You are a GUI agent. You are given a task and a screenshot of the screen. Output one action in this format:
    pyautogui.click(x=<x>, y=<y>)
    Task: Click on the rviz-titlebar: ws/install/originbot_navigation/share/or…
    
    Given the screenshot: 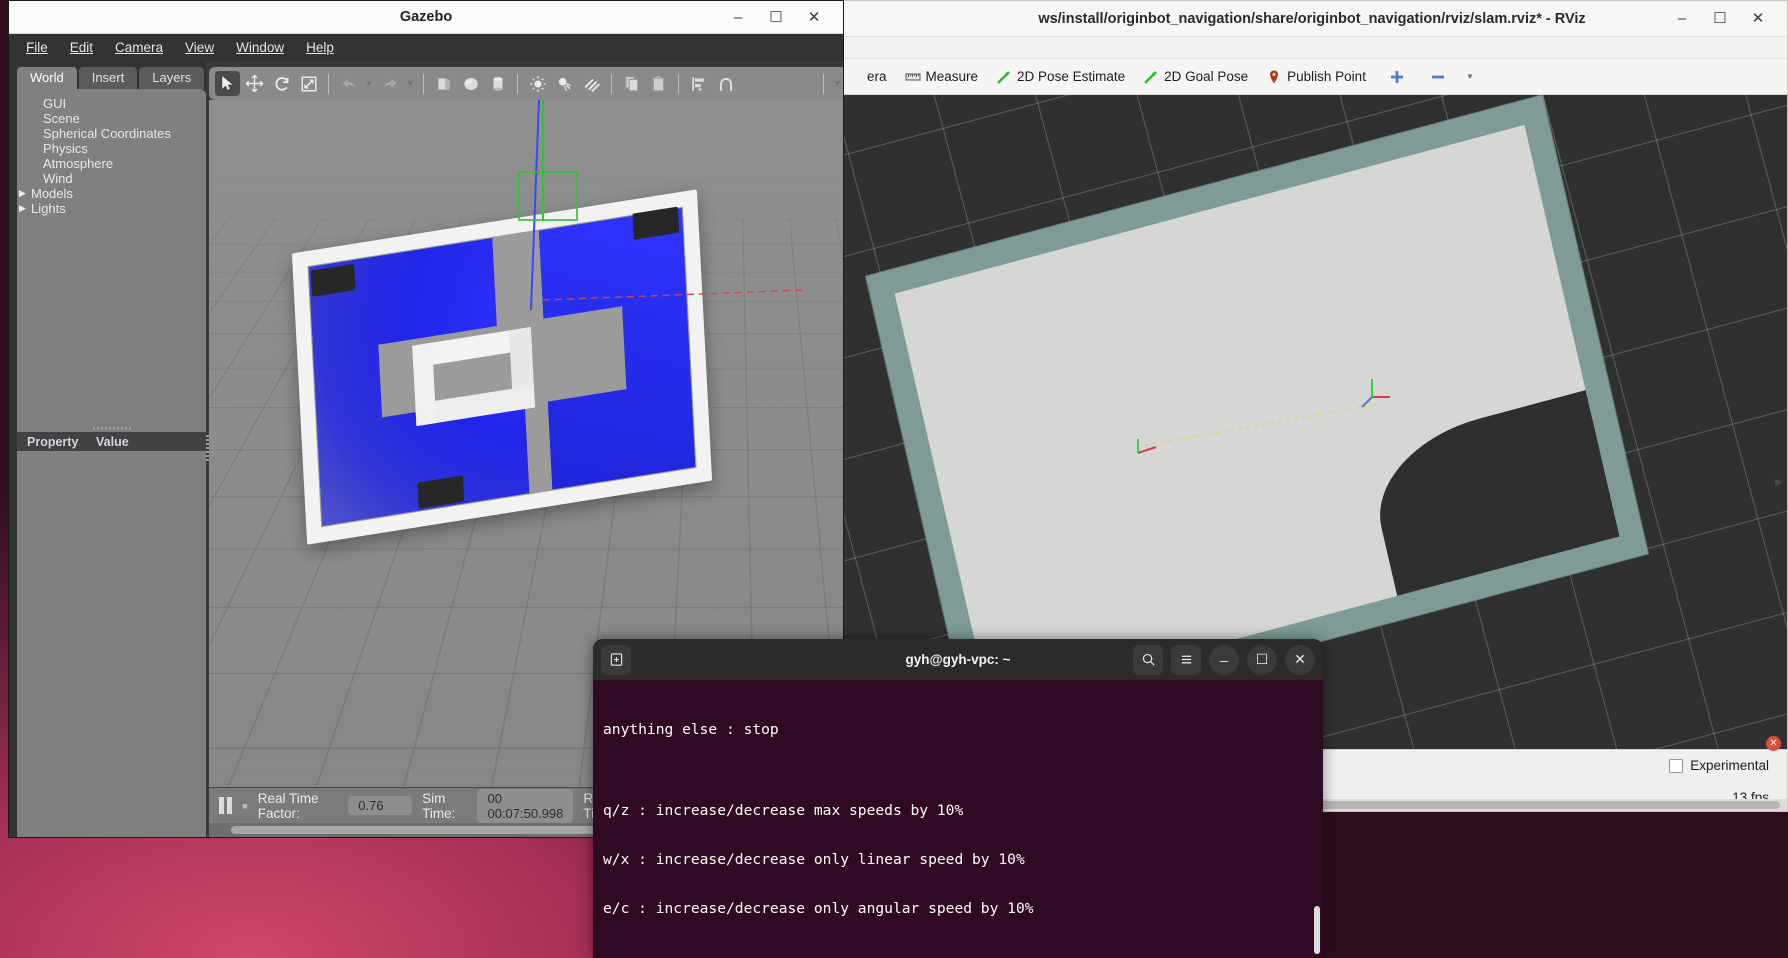 What is the action you would take?
    pyautogui.click(x=1312, y=19)
    